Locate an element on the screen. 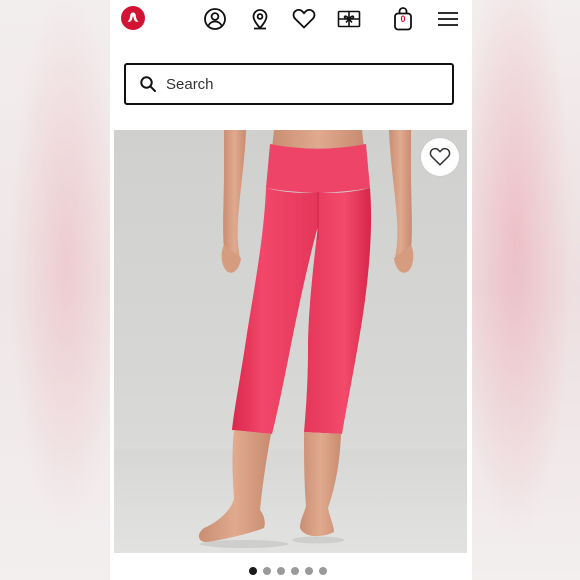 Image resolution: width=580 pixels, height=580 pixels. heart-outline-icon is located at coordinates (440, 157).